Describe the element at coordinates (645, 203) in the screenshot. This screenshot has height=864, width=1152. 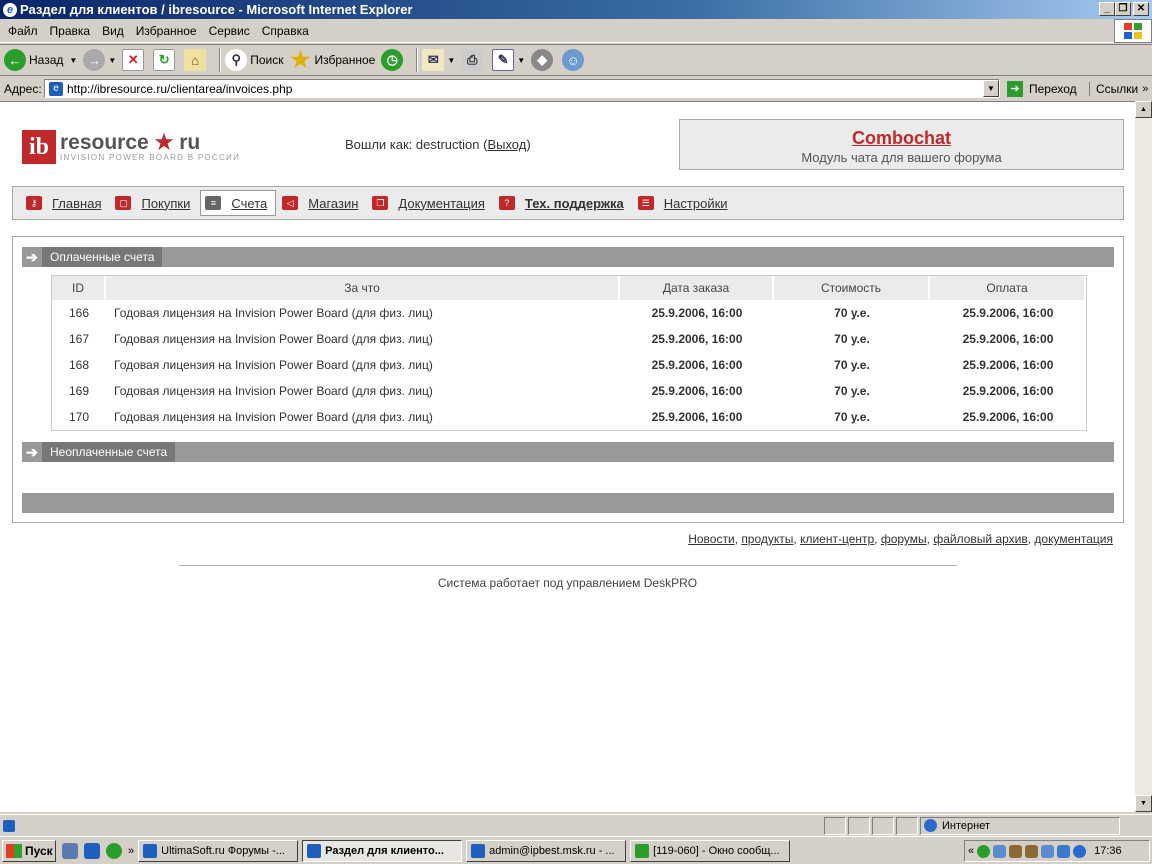
I see `settings-icon: ☰` at that location.